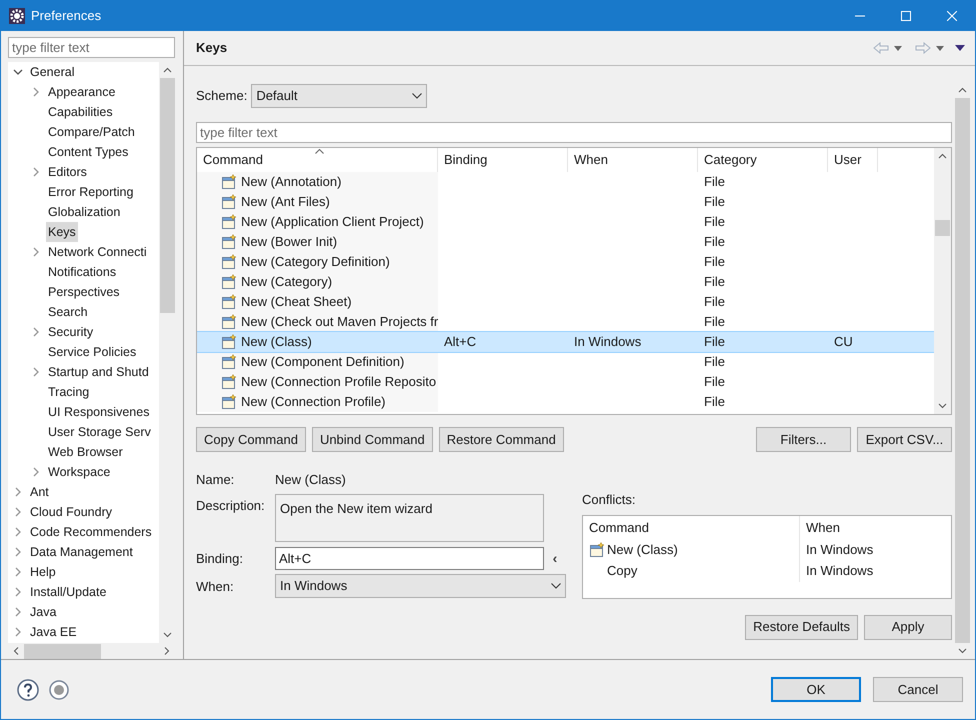 The height and width of the screenshot is (720, 976). What do you see at coordinates (565, 362) in the screenshot?
I see `table-row: New (Component Definition) File` at bounding box center [565, 362].